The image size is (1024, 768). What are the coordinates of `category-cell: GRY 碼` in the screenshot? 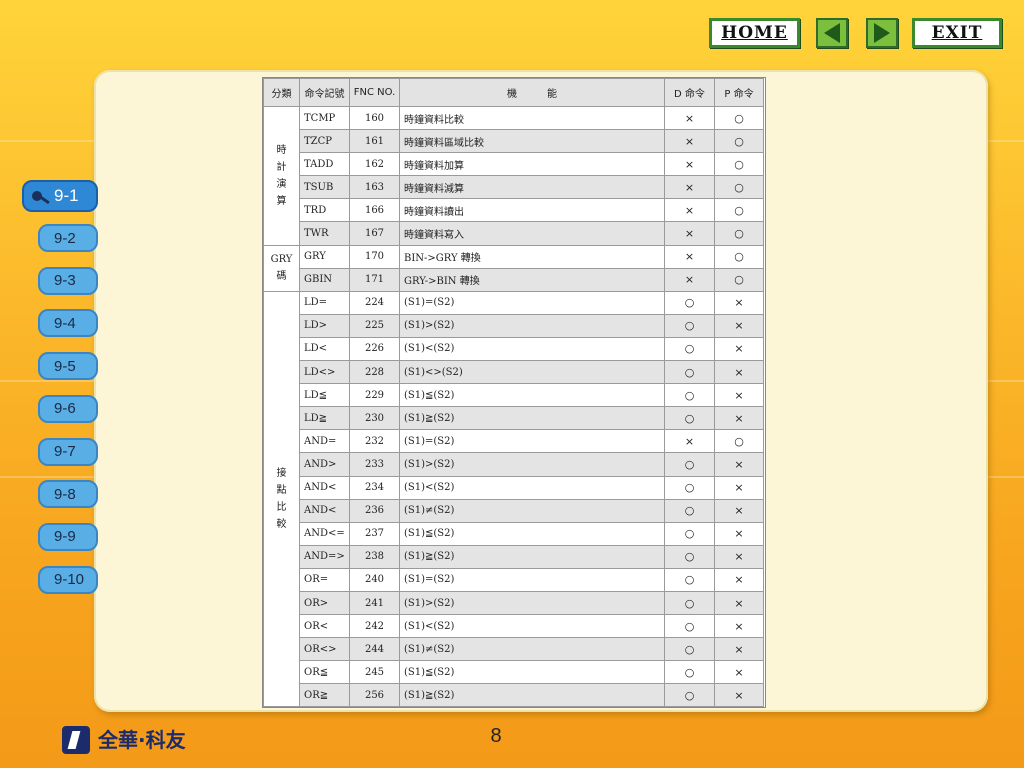 It's located at (281, 268).